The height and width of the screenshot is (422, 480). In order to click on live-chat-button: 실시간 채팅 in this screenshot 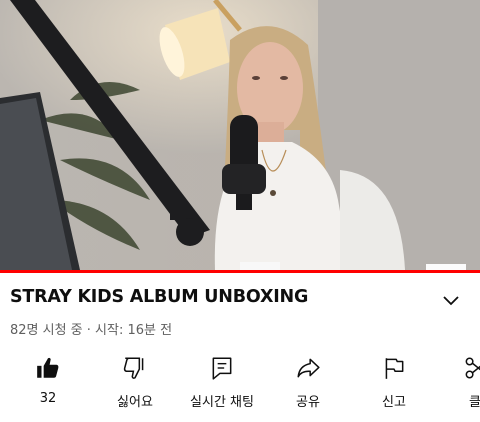, I will do `click(222, 381)`.